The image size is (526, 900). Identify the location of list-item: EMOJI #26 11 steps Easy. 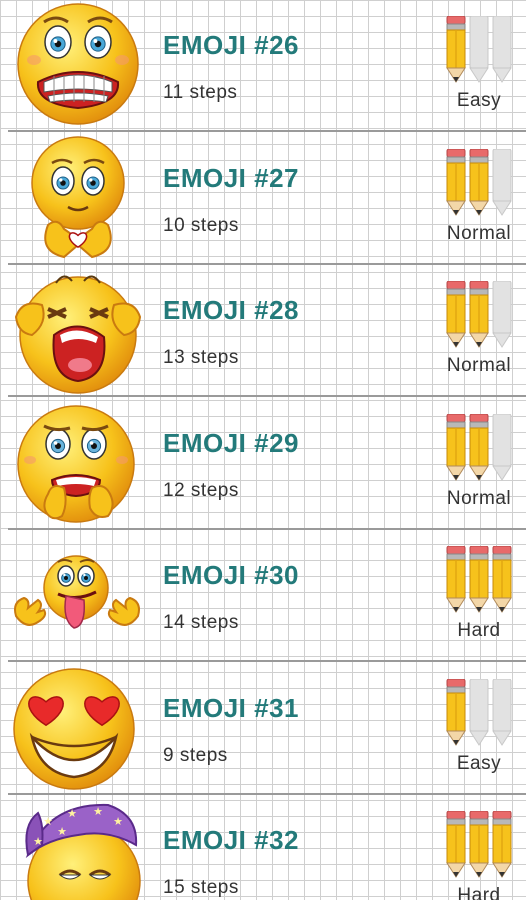
(263, 66).